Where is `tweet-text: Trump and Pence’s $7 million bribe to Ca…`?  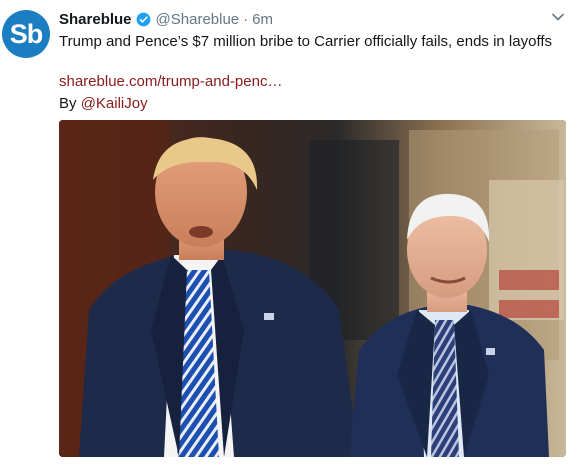 tweet-text: Trump and Pence’s $7 million bribe to Ca… is located at coordinates (306, 41).